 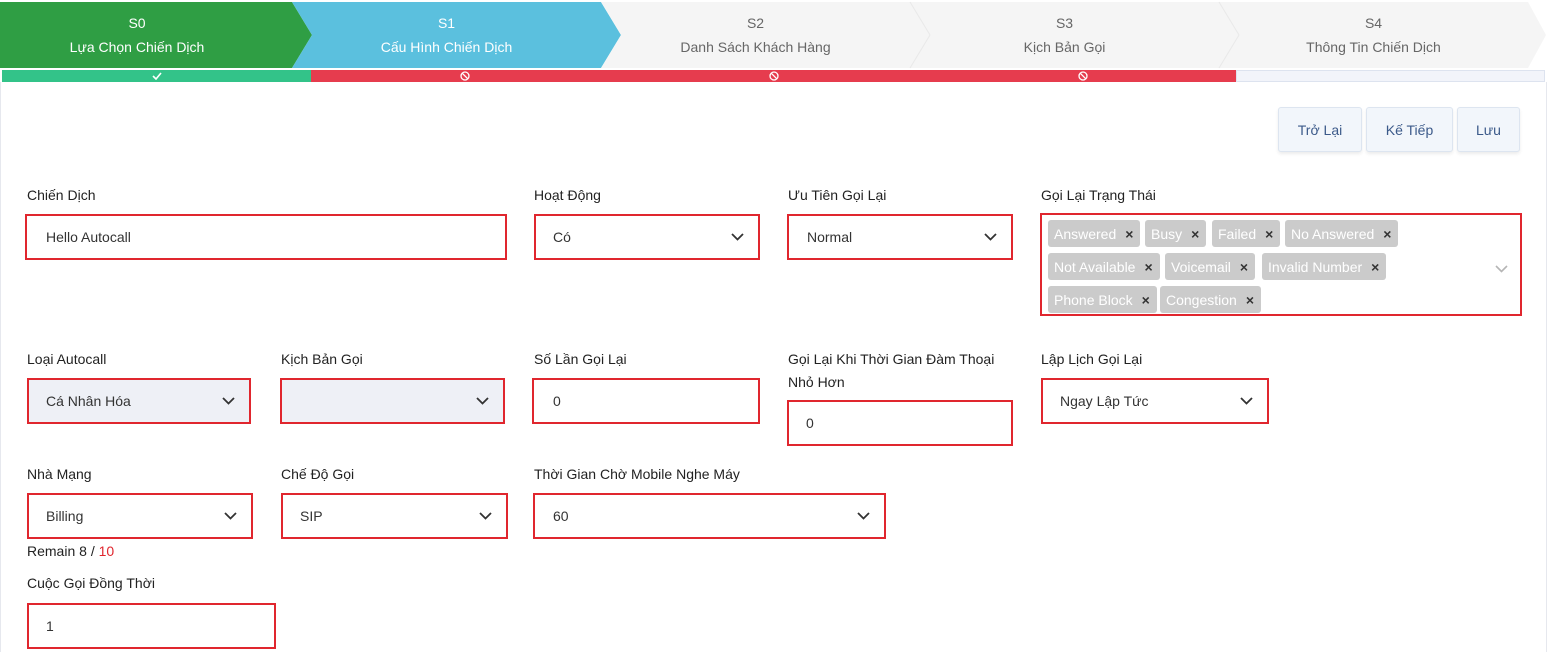 I want to click on active-value: Có, so click(x=562, y=237).